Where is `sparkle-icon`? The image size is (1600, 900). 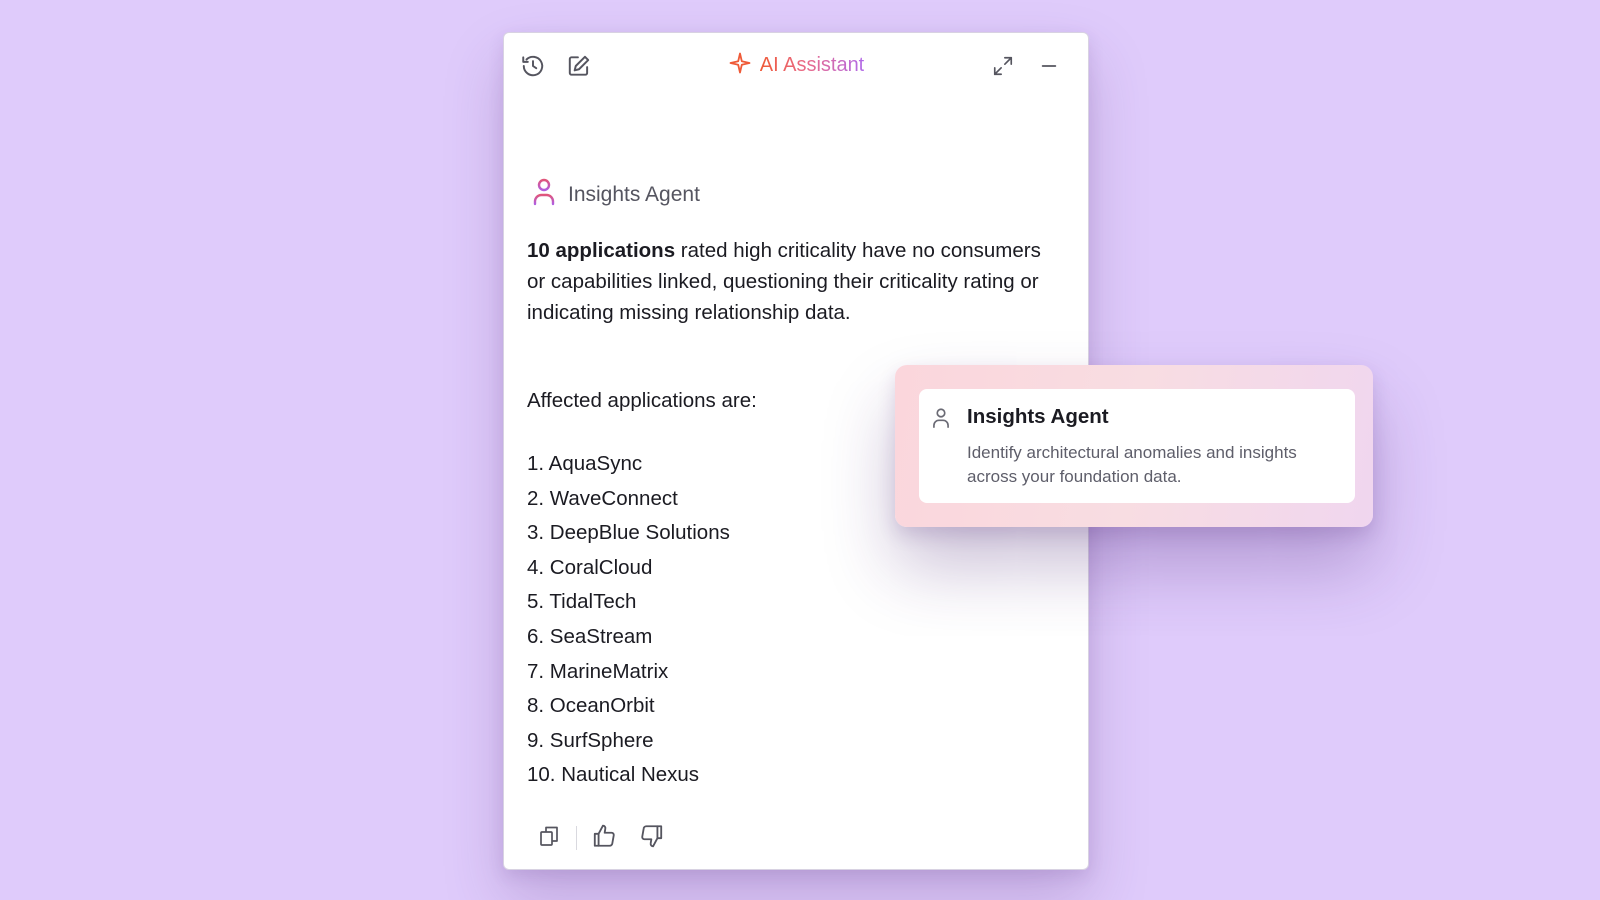
sparkle-icon is located at coordinates (740, 65).